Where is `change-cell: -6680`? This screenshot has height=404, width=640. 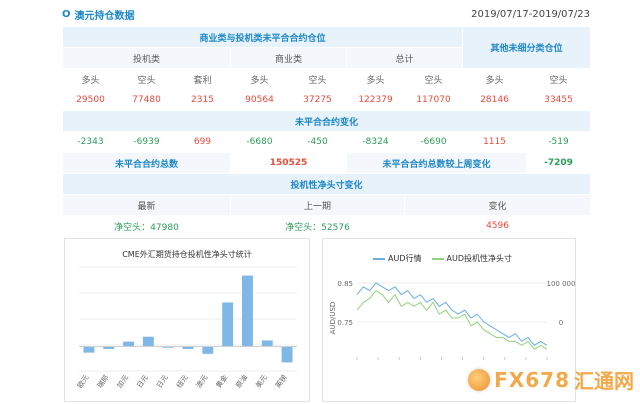
change-cell: -6680 is located at coordinates (259, 142).